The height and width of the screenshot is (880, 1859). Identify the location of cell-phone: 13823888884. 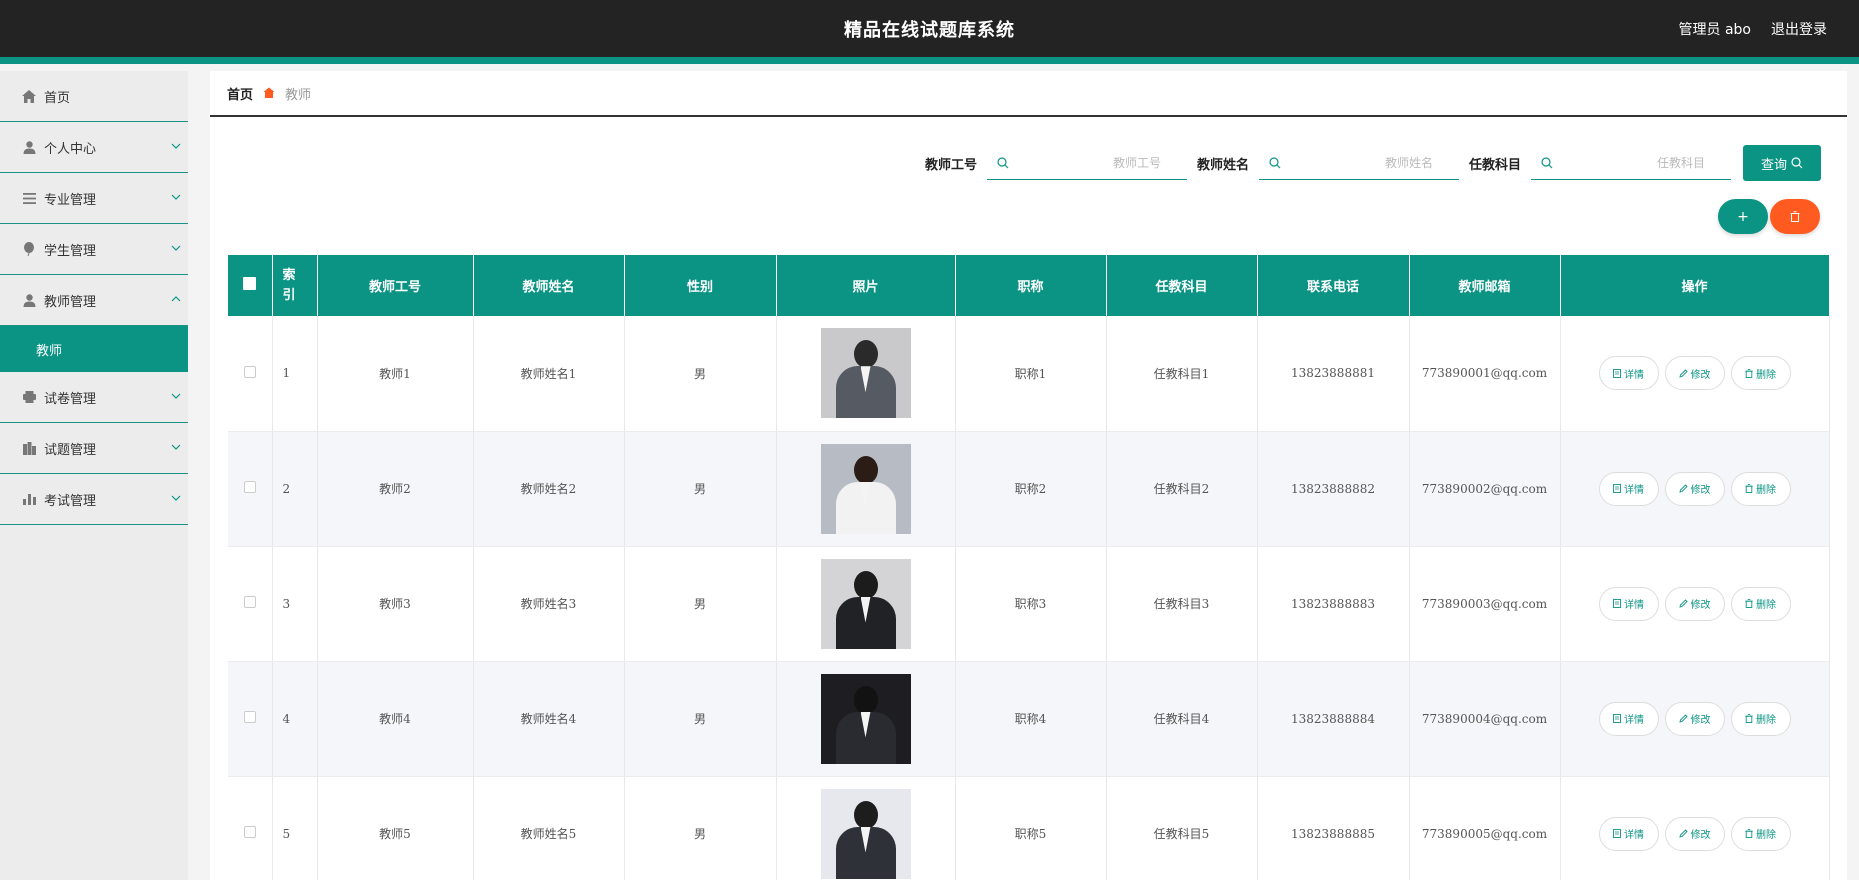
(1333, 719).